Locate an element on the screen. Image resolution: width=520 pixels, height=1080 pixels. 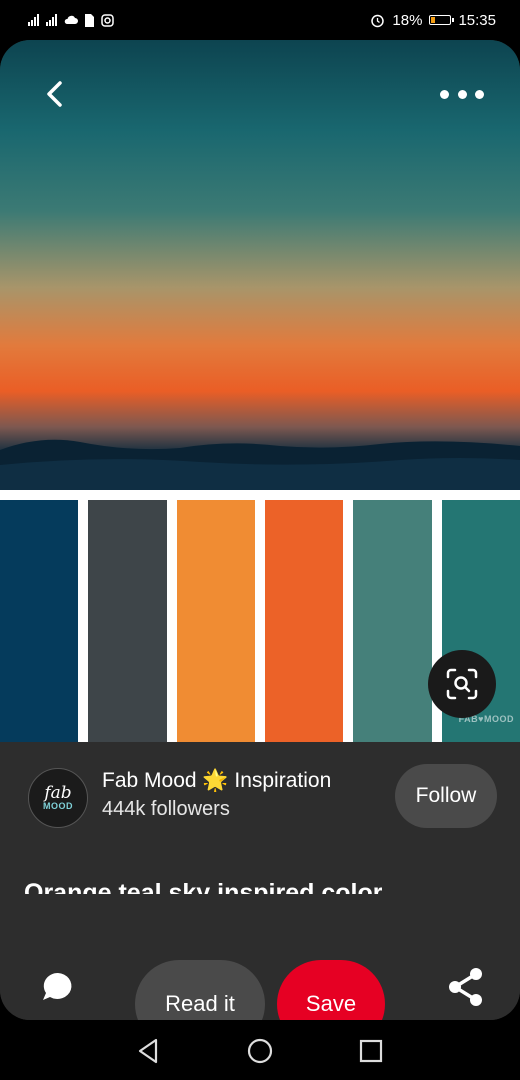
signal-4g-icon is located at coordinates (51, 20).